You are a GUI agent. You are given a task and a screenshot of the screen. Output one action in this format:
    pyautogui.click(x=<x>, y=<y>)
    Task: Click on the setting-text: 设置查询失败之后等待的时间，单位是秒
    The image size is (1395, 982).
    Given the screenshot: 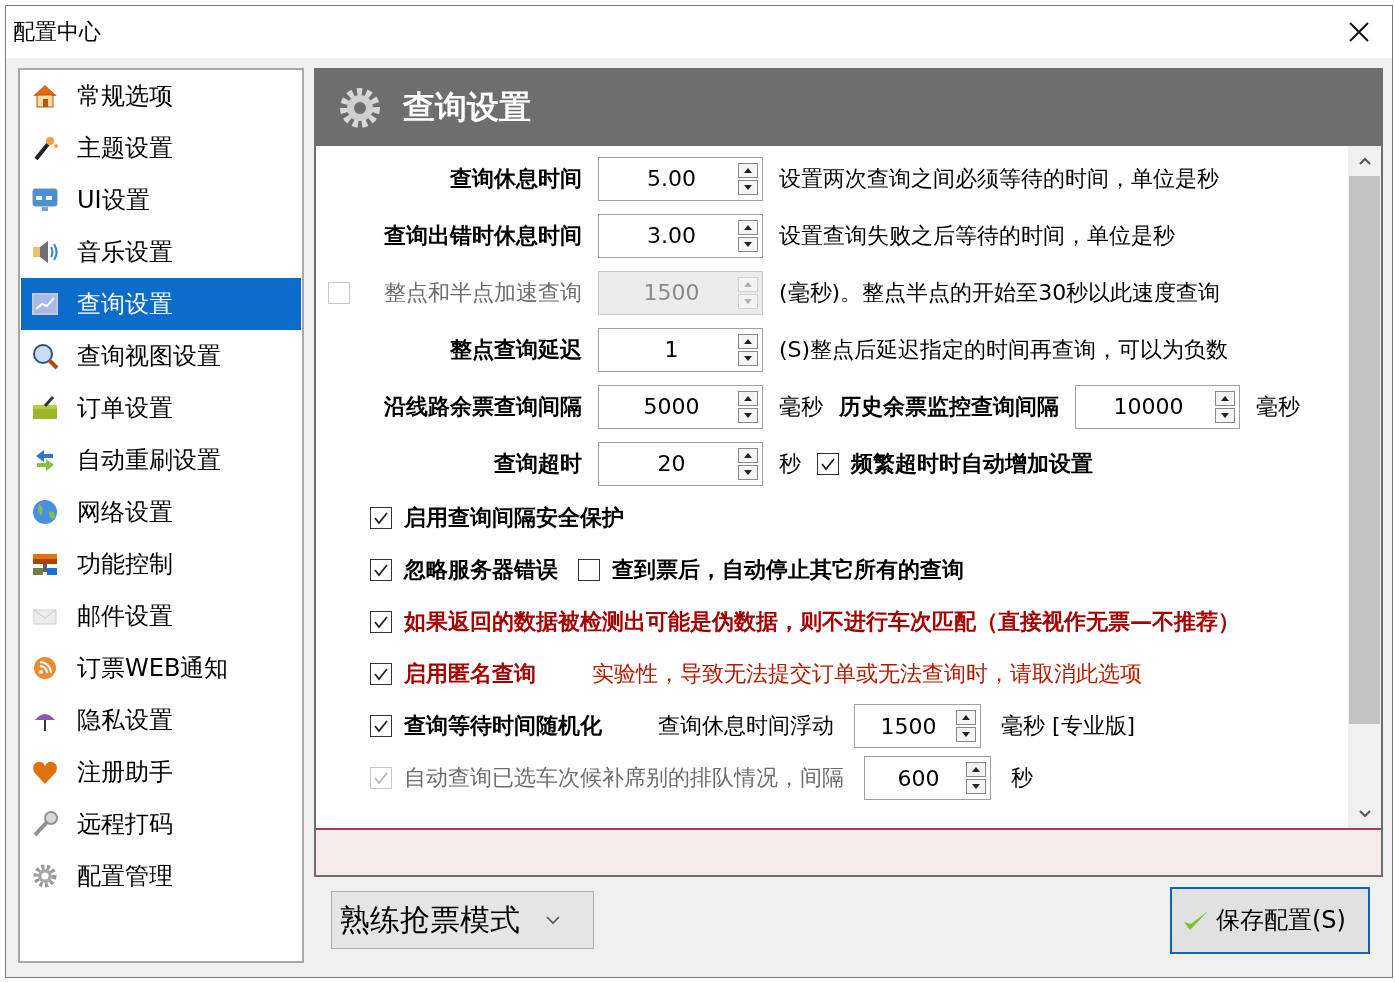 What is the action you would take?
    pyautogui.click(x=977, y=235)
    